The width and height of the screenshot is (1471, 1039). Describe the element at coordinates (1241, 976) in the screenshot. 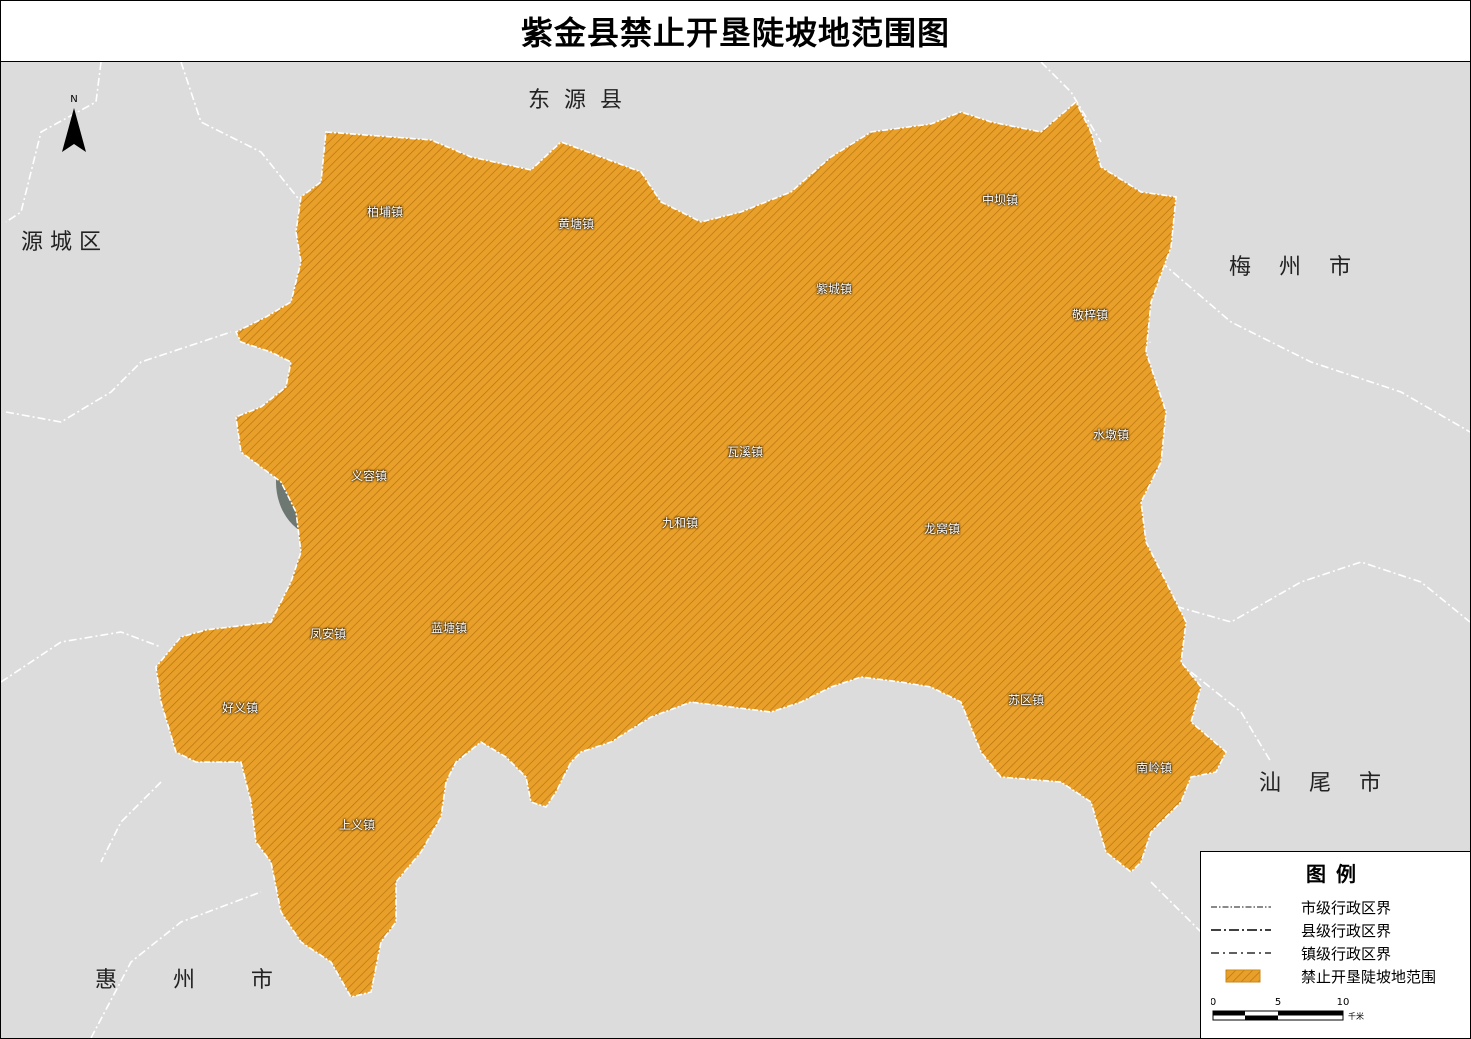

I see `hatch-fill-symbol` at that location.